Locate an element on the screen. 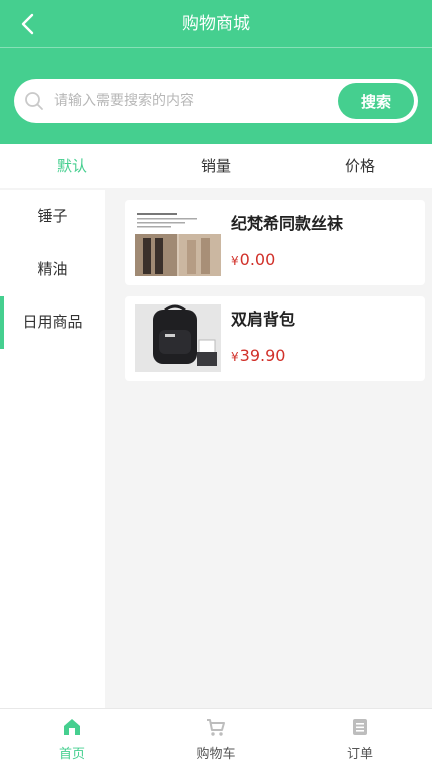 The height and width of the screenshot is (768, 432). tab-cart-label: 购物车 is located at coordinates (216, 754).